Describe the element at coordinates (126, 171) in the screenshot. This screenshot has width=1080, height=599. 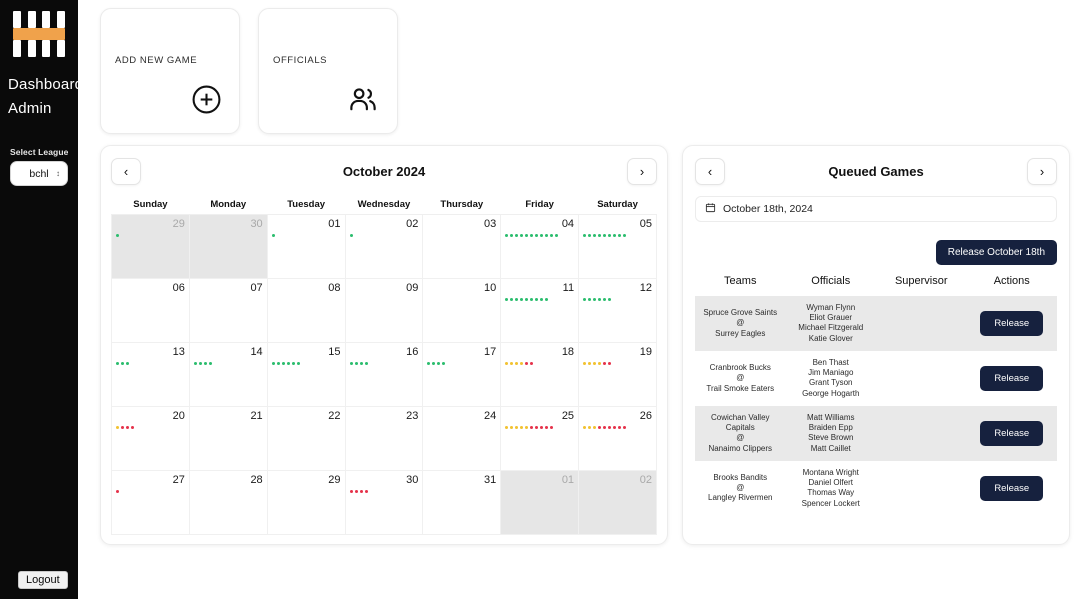
I see `calendar-prev-button: ‹` at that location.